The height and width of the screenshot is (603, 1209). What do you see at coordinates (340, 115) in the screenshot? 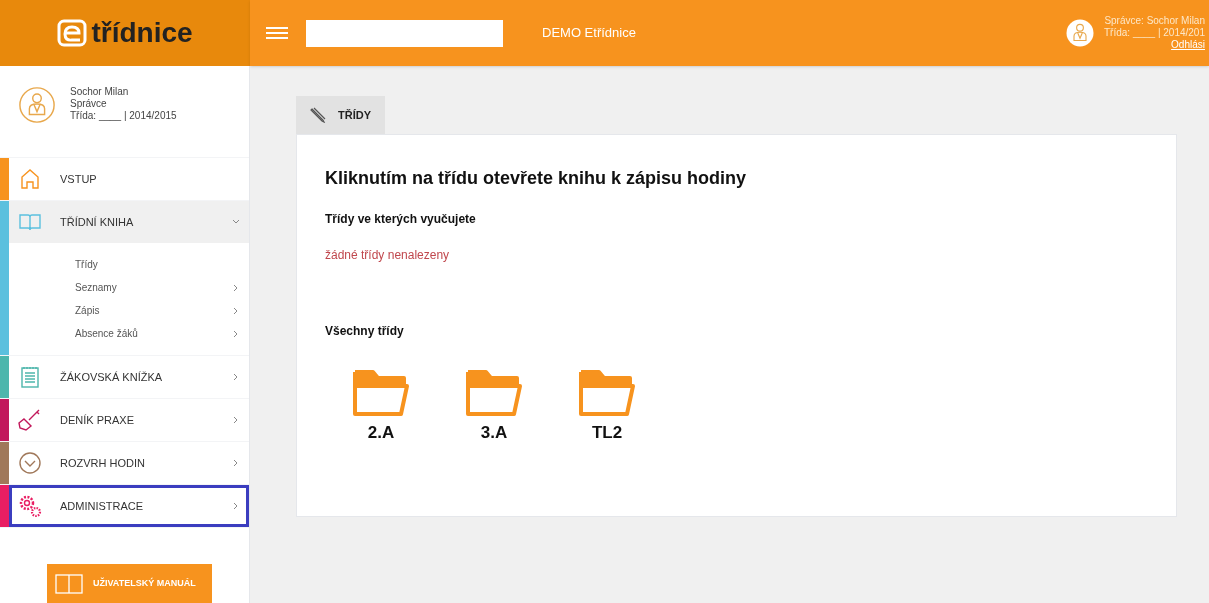
I see `tab: TŘÍDY` at bounding box center [340, 115].